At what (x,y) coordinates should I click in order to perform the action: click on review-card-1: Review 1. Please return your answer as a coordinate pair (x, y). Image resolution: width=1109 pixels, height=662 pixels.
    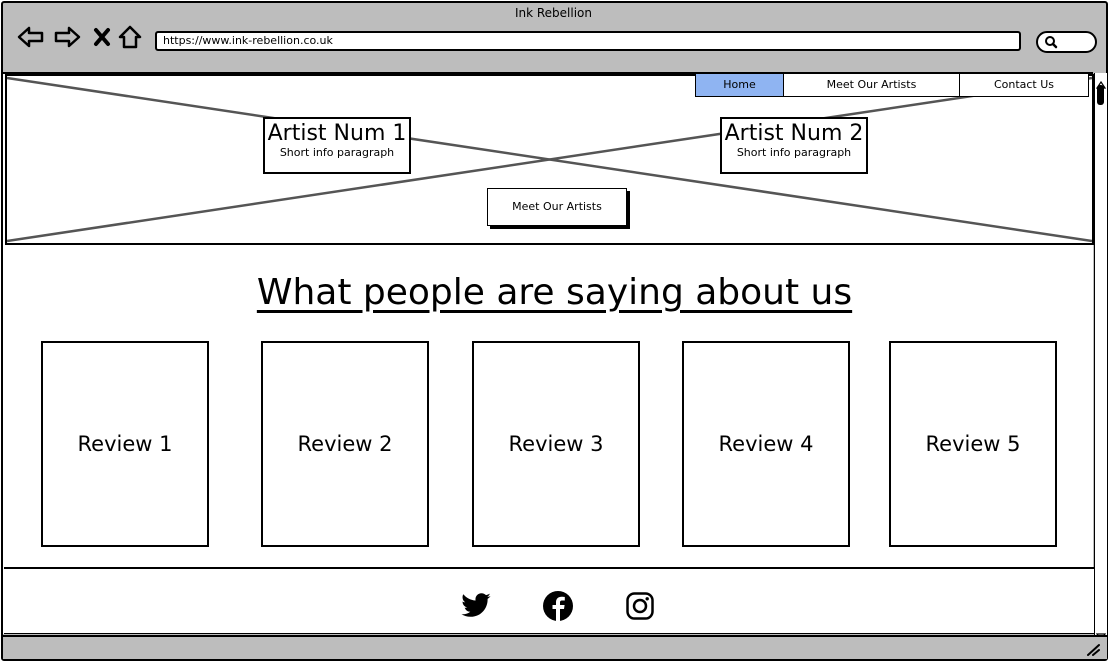
    Looking at the image, I should click on (125, 444).